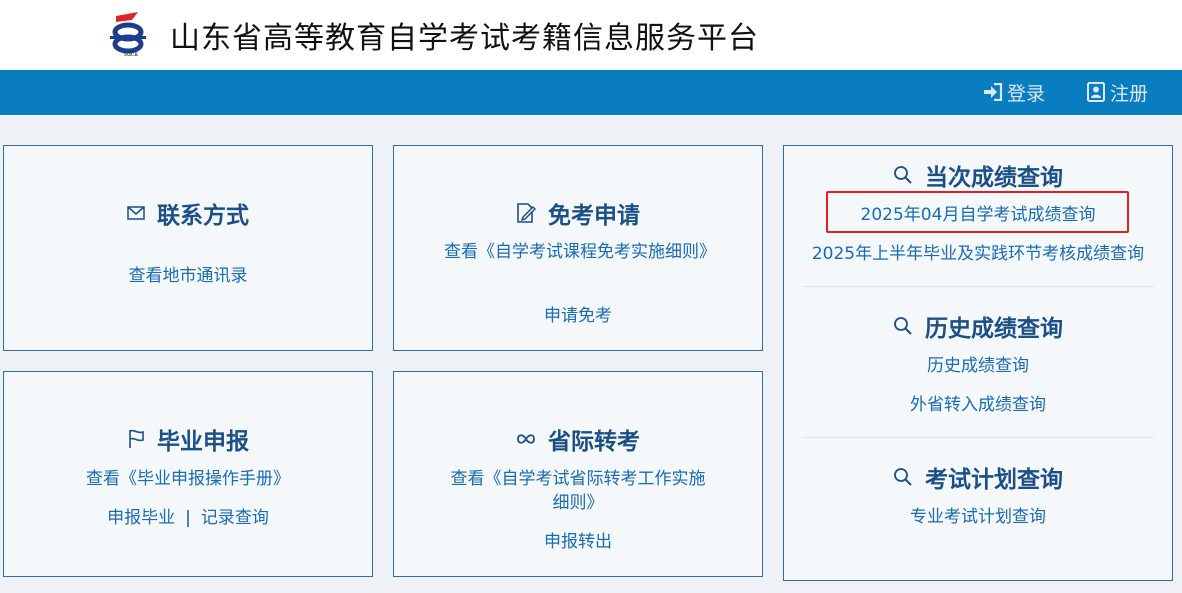 This screenshot has width=1182, height=593. I want to click on edit-document-icon, so click(526, 213).